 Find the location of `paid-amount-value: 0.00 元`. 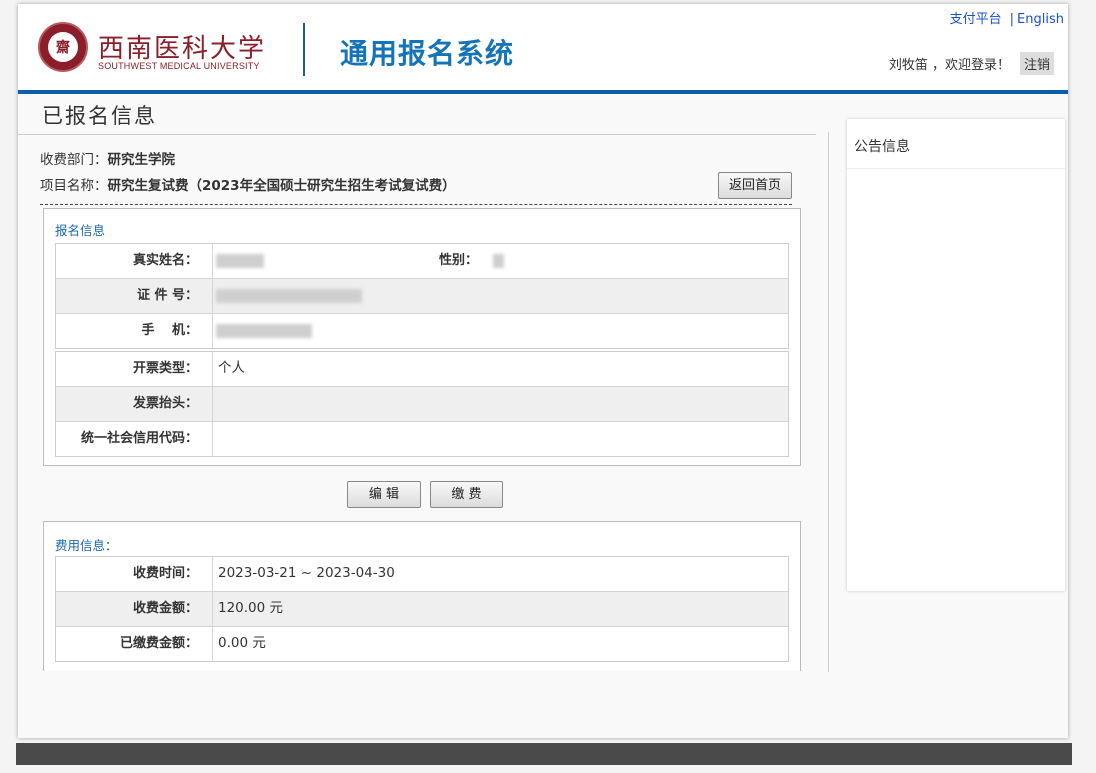

paid-amount-value: 0.00 元 is located at coordinates (242, 643).